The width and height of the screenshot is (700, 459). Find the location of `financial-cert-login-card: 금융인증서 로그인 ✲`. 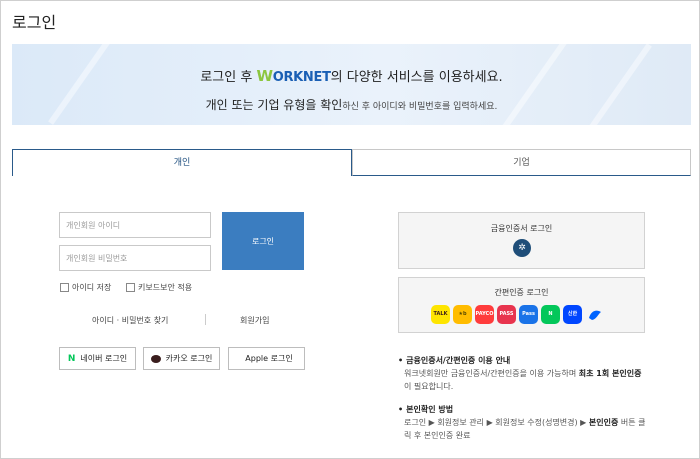

financial-cert-login-card: 금융인증서 로그인 ✲ is located at coordinates (521, 240).